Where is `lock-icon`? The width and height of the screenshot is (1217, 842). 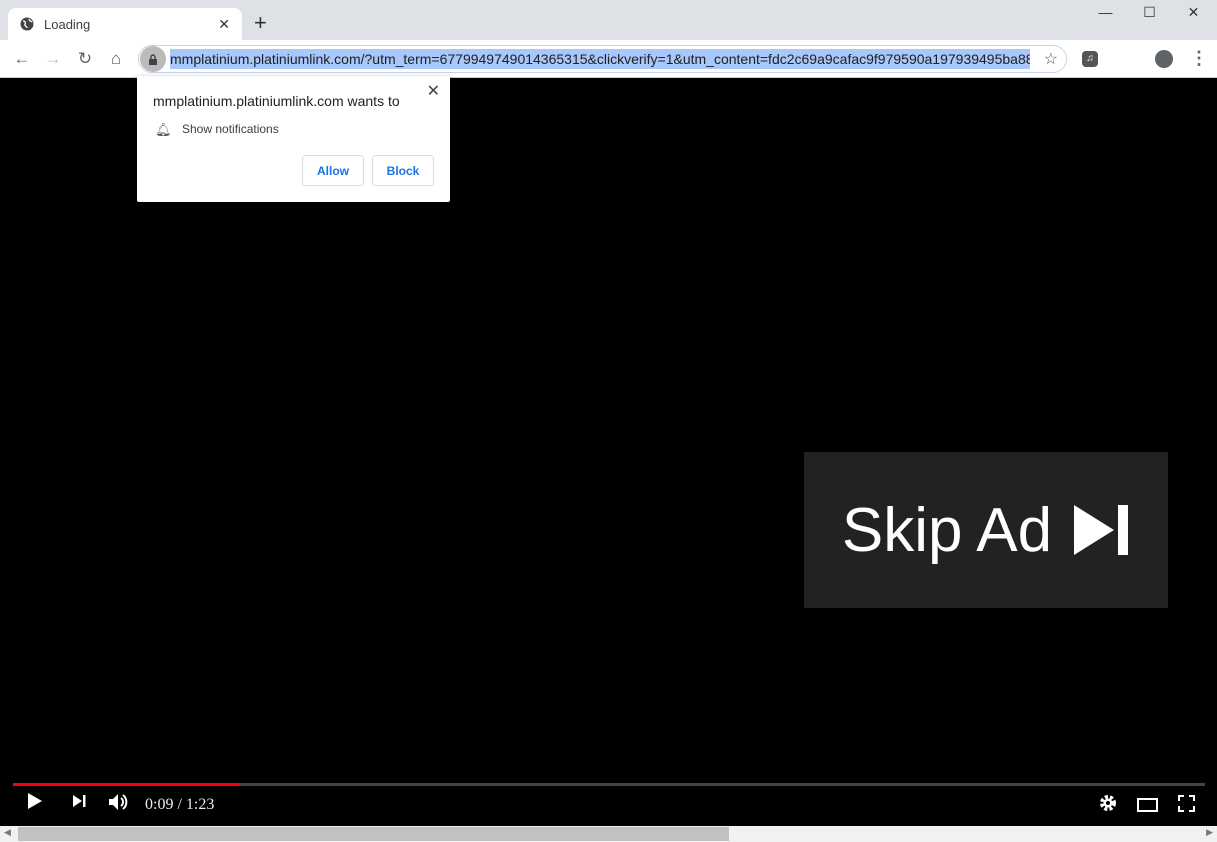
lock-icon is located at coordinates (153, 59).